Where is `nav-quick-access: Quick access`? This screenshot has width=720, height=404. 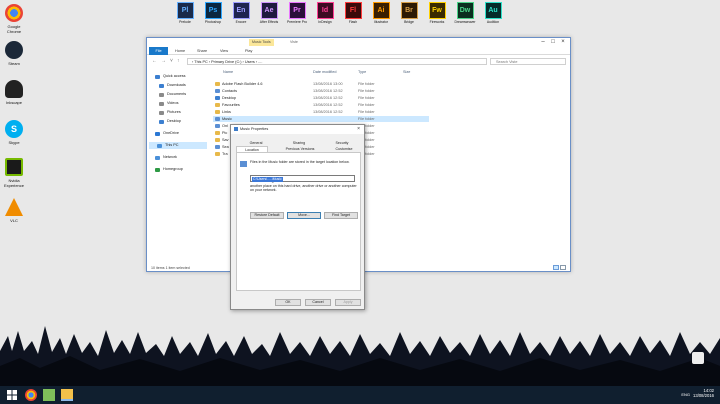 nav-quick-access: Quick access is located at coordinates (170, 76).